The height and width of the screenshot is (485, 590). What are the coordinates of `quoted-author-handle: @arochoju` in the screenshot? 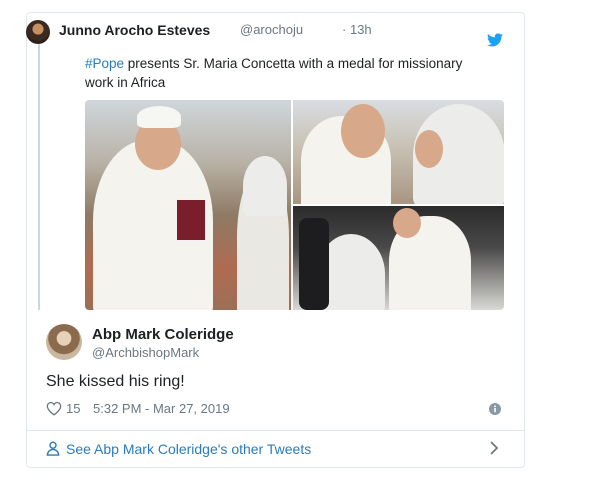 It's located at (271, 29).